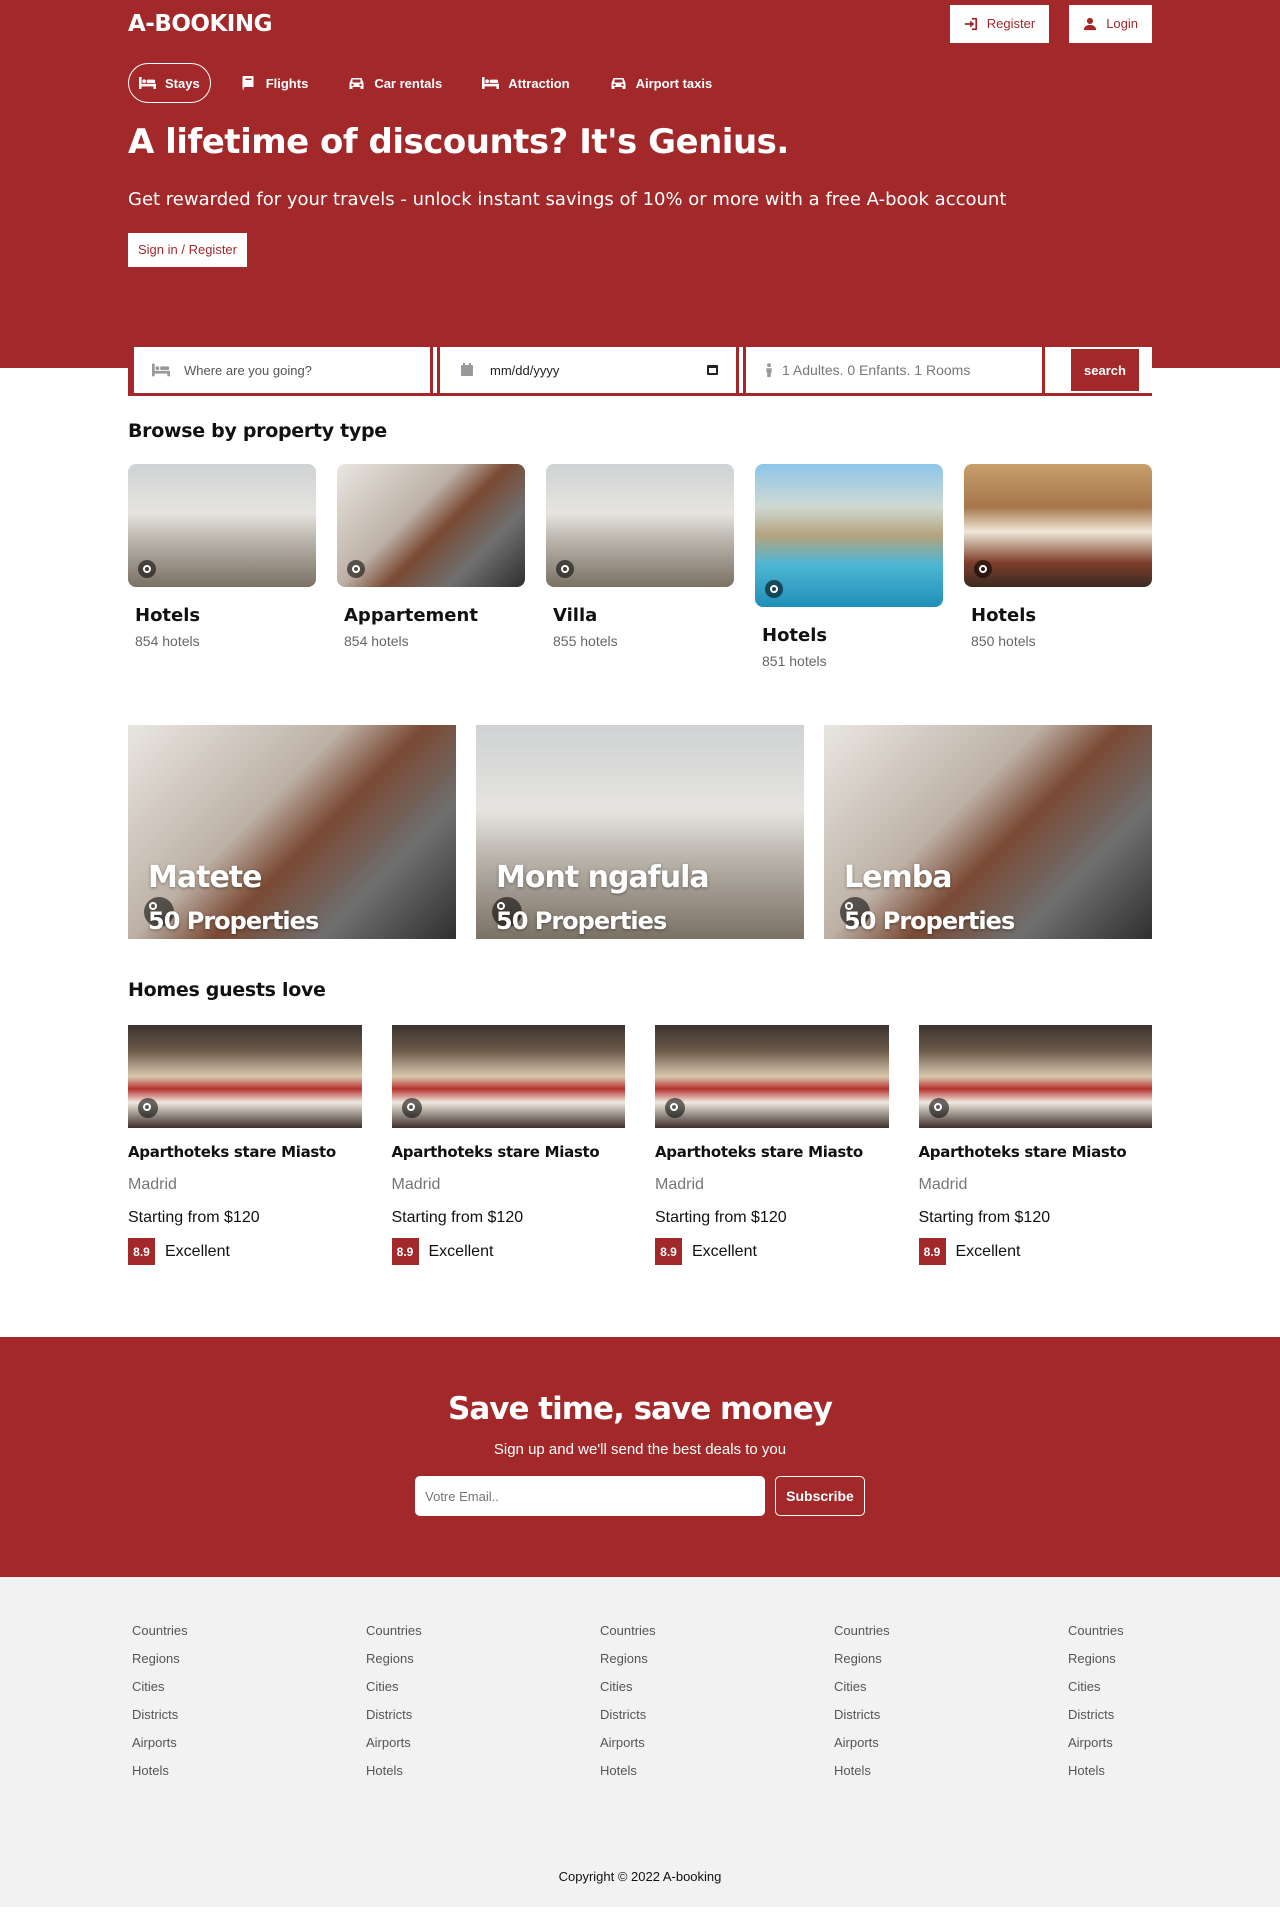  What do you see at coordinates (205, 877) in the screenshot?
I see `city-name: Matete` at bounding box center [205, 877].